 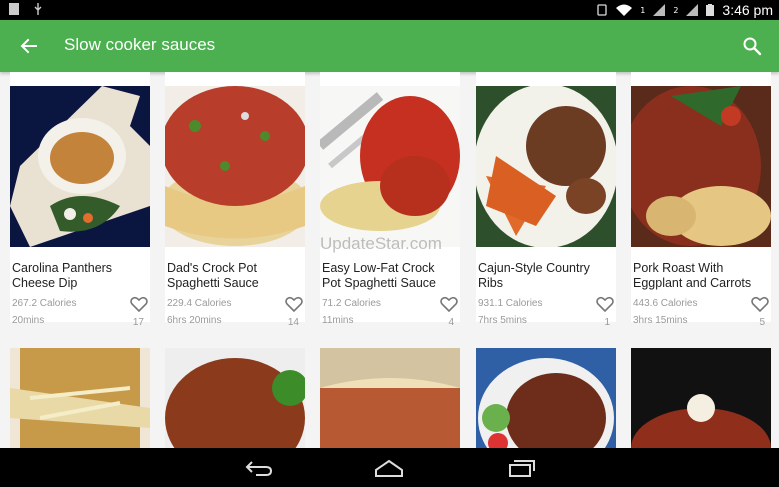 I want to click on usb-icon, so click(x=38, y=9).